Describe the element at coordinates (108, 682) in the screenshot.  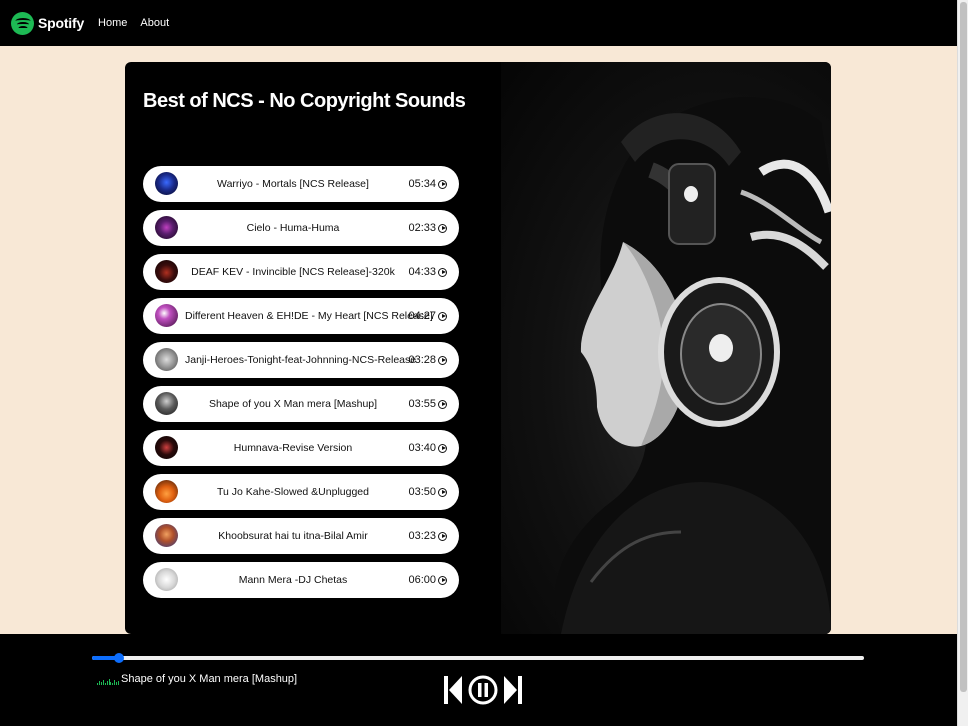
I see `playing-animation-icon` at that location.